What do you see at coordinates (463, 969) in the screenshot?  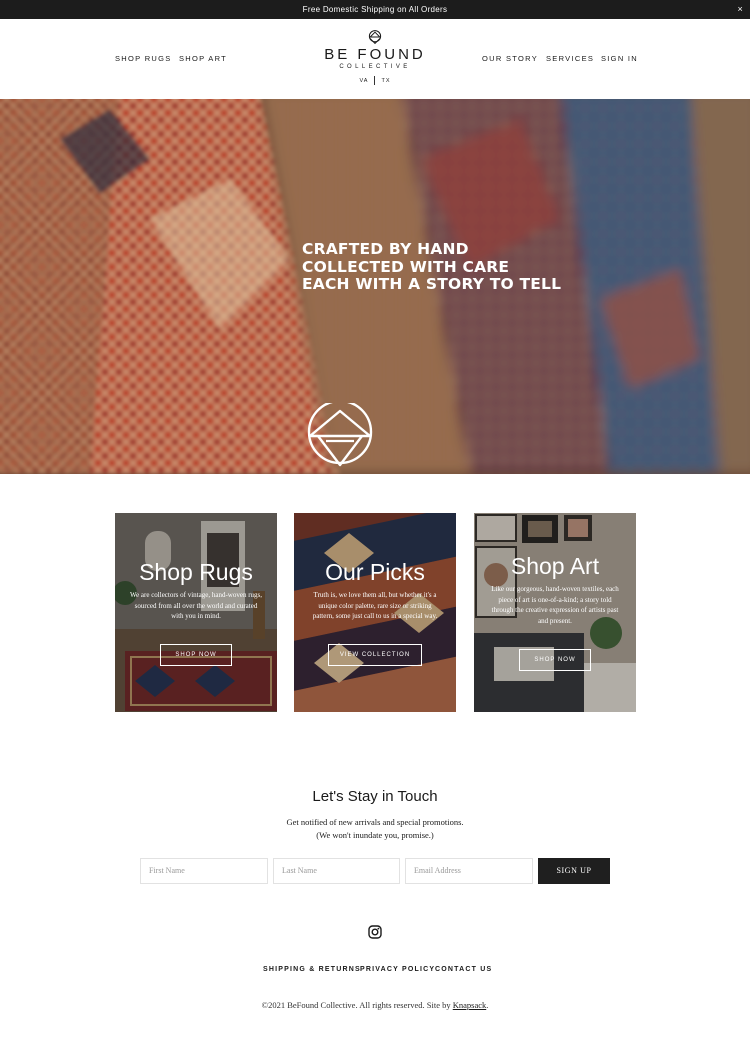 I see `footer-contact-link: CONTACT US` at bounding box center [463, 969].